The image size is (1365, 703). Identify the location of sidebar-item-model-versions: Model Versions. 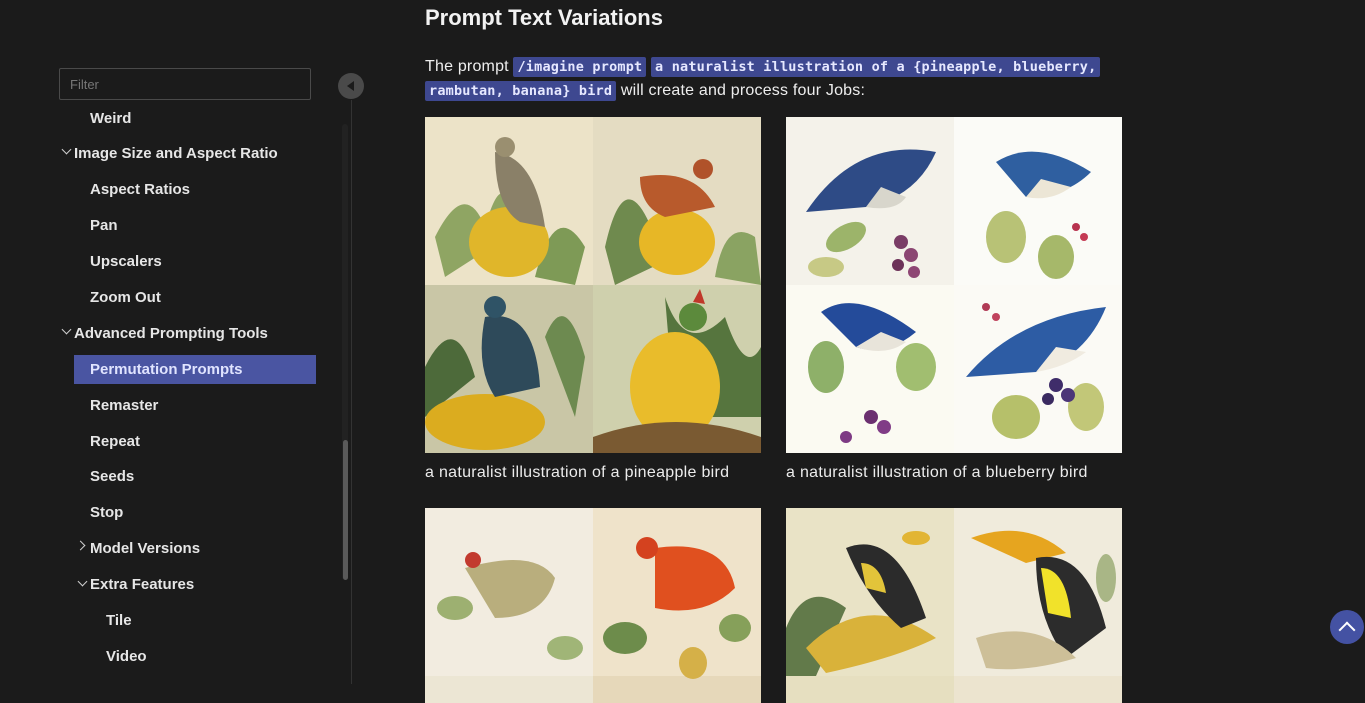
(145, 548).